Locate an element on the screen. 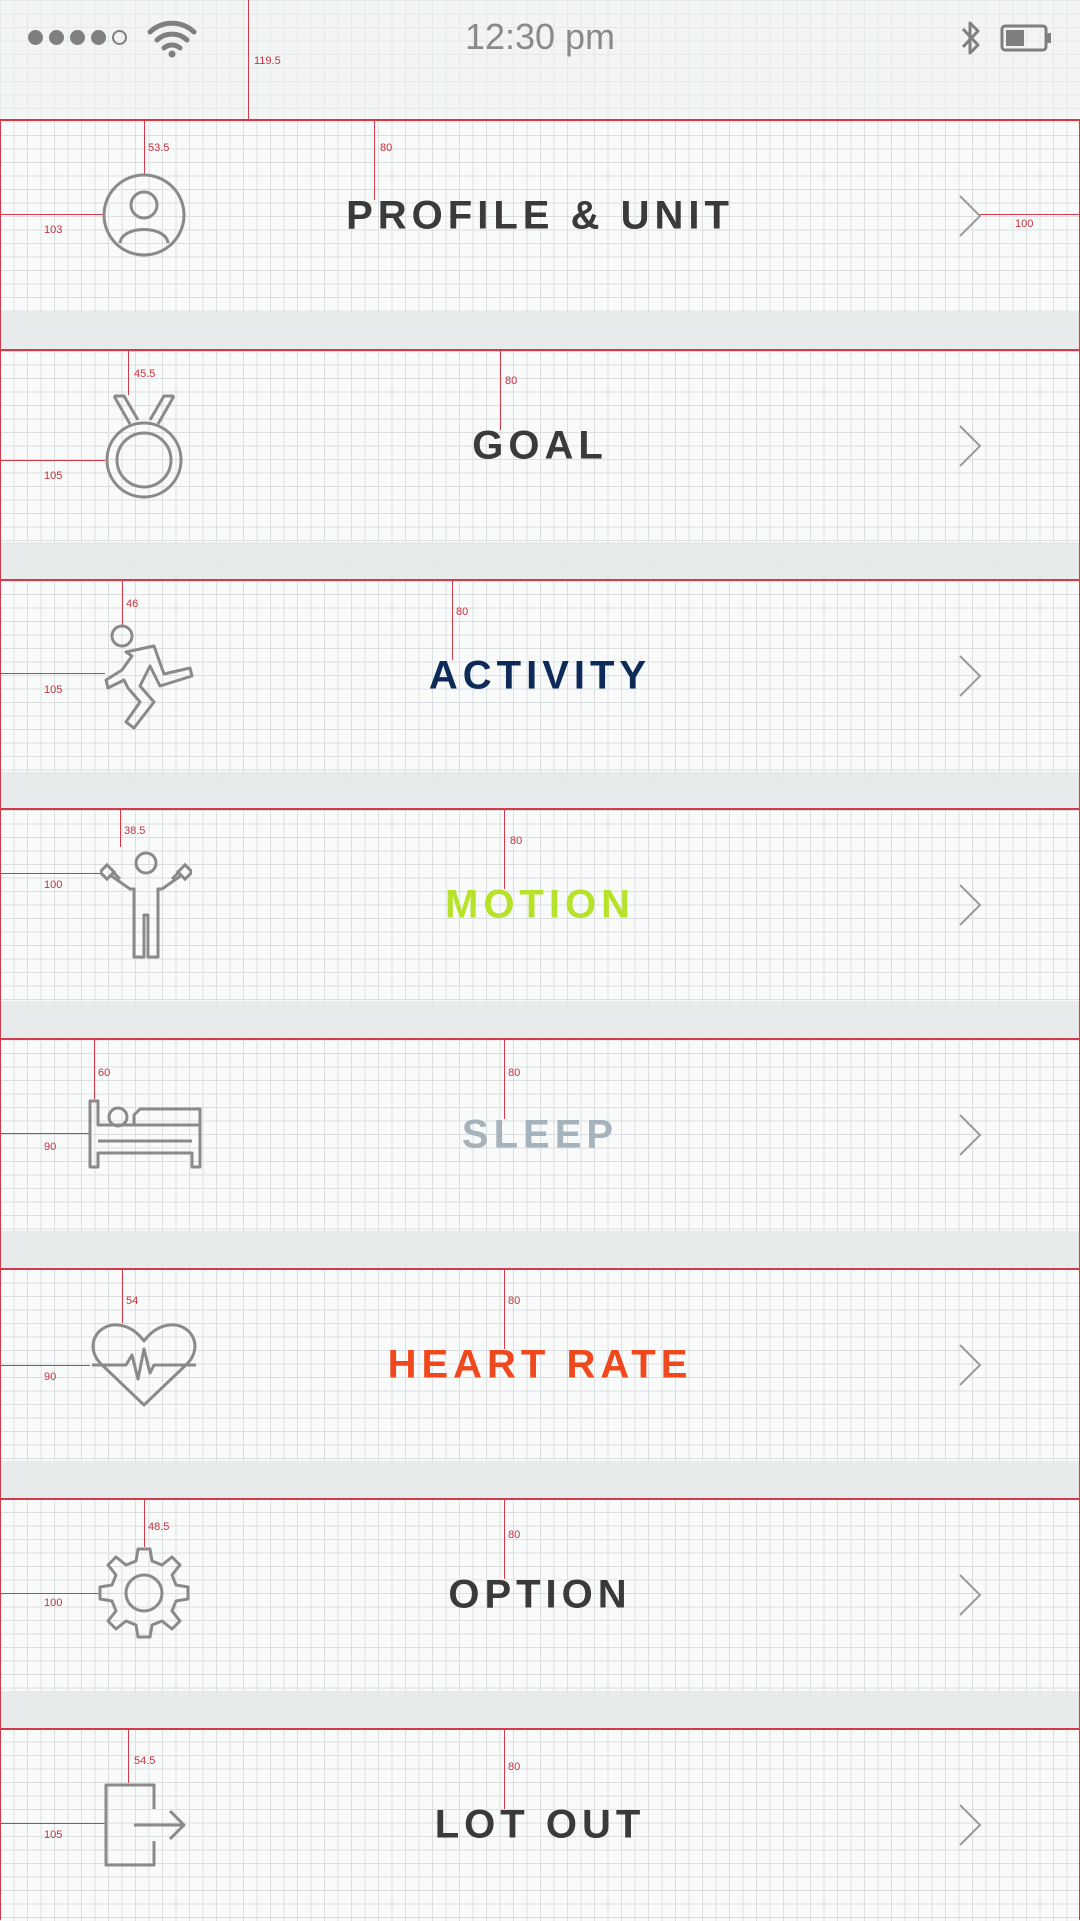 This screenshot has width=1080, height=1921. spacing-annotation: 45.5 is located at coordinates (145, 374).